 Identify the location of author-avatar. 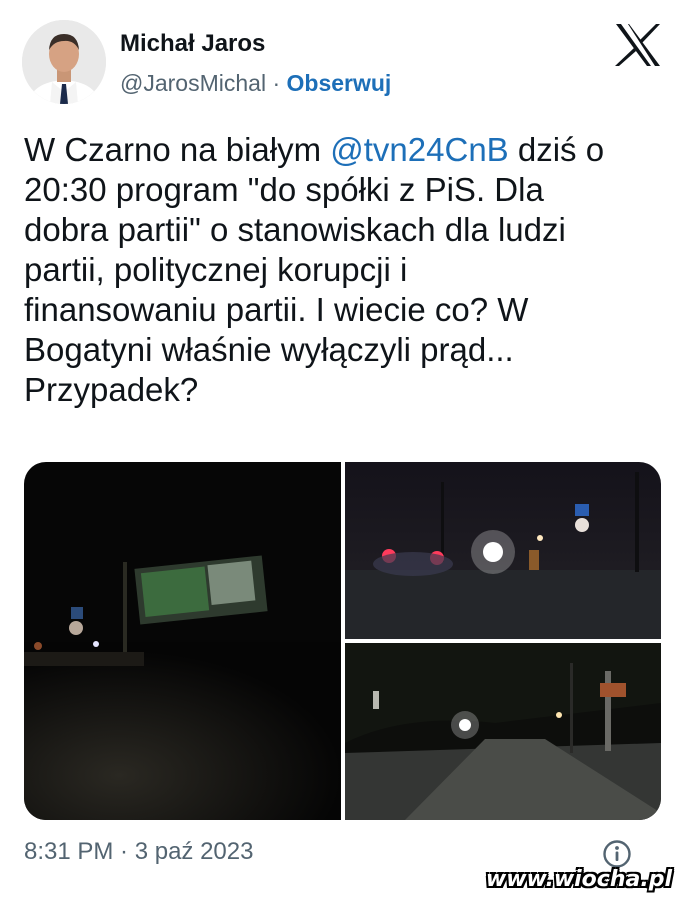
(64, 62).